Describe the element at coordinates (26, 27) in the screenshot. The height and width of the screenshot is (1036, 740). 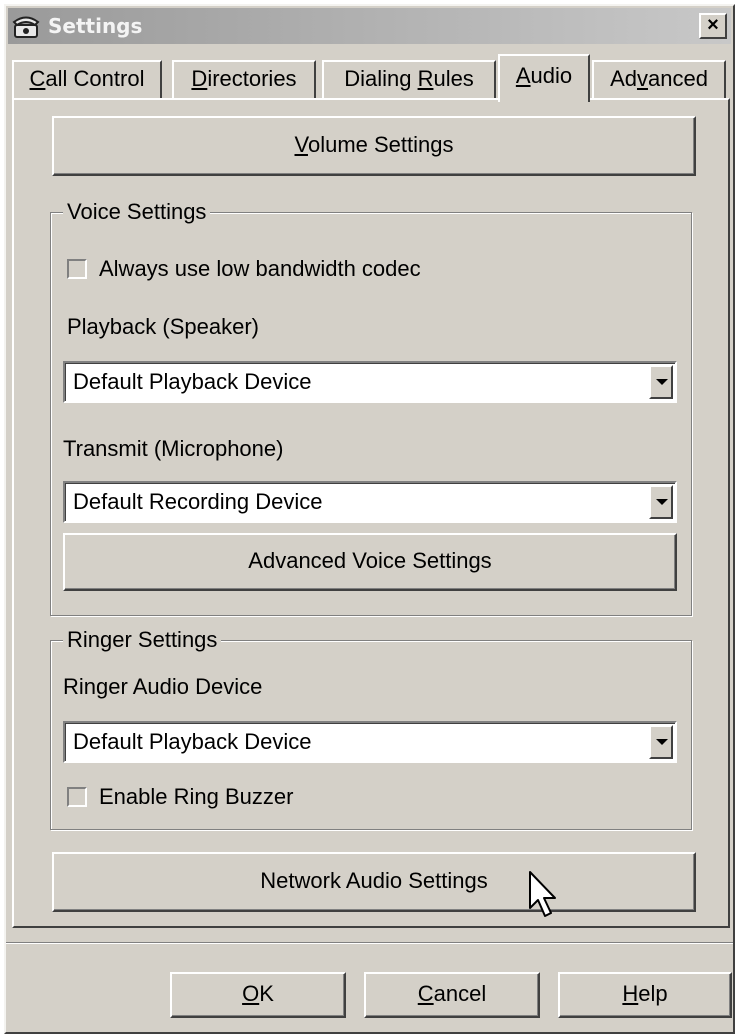
I see `telephone-icon` at that location.